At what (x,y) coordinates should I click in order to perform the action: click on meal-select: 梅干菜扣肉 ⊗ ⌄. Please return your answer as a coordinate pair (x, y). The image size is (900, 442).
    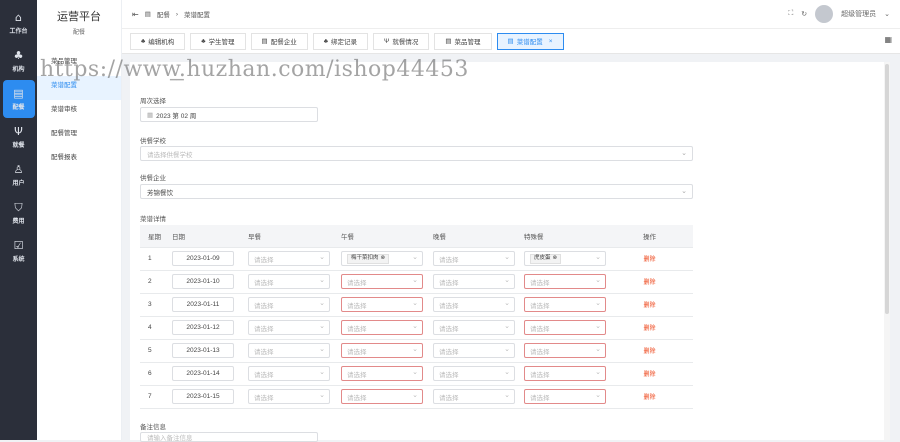
    Looking at the image, I should click on (382, 258).